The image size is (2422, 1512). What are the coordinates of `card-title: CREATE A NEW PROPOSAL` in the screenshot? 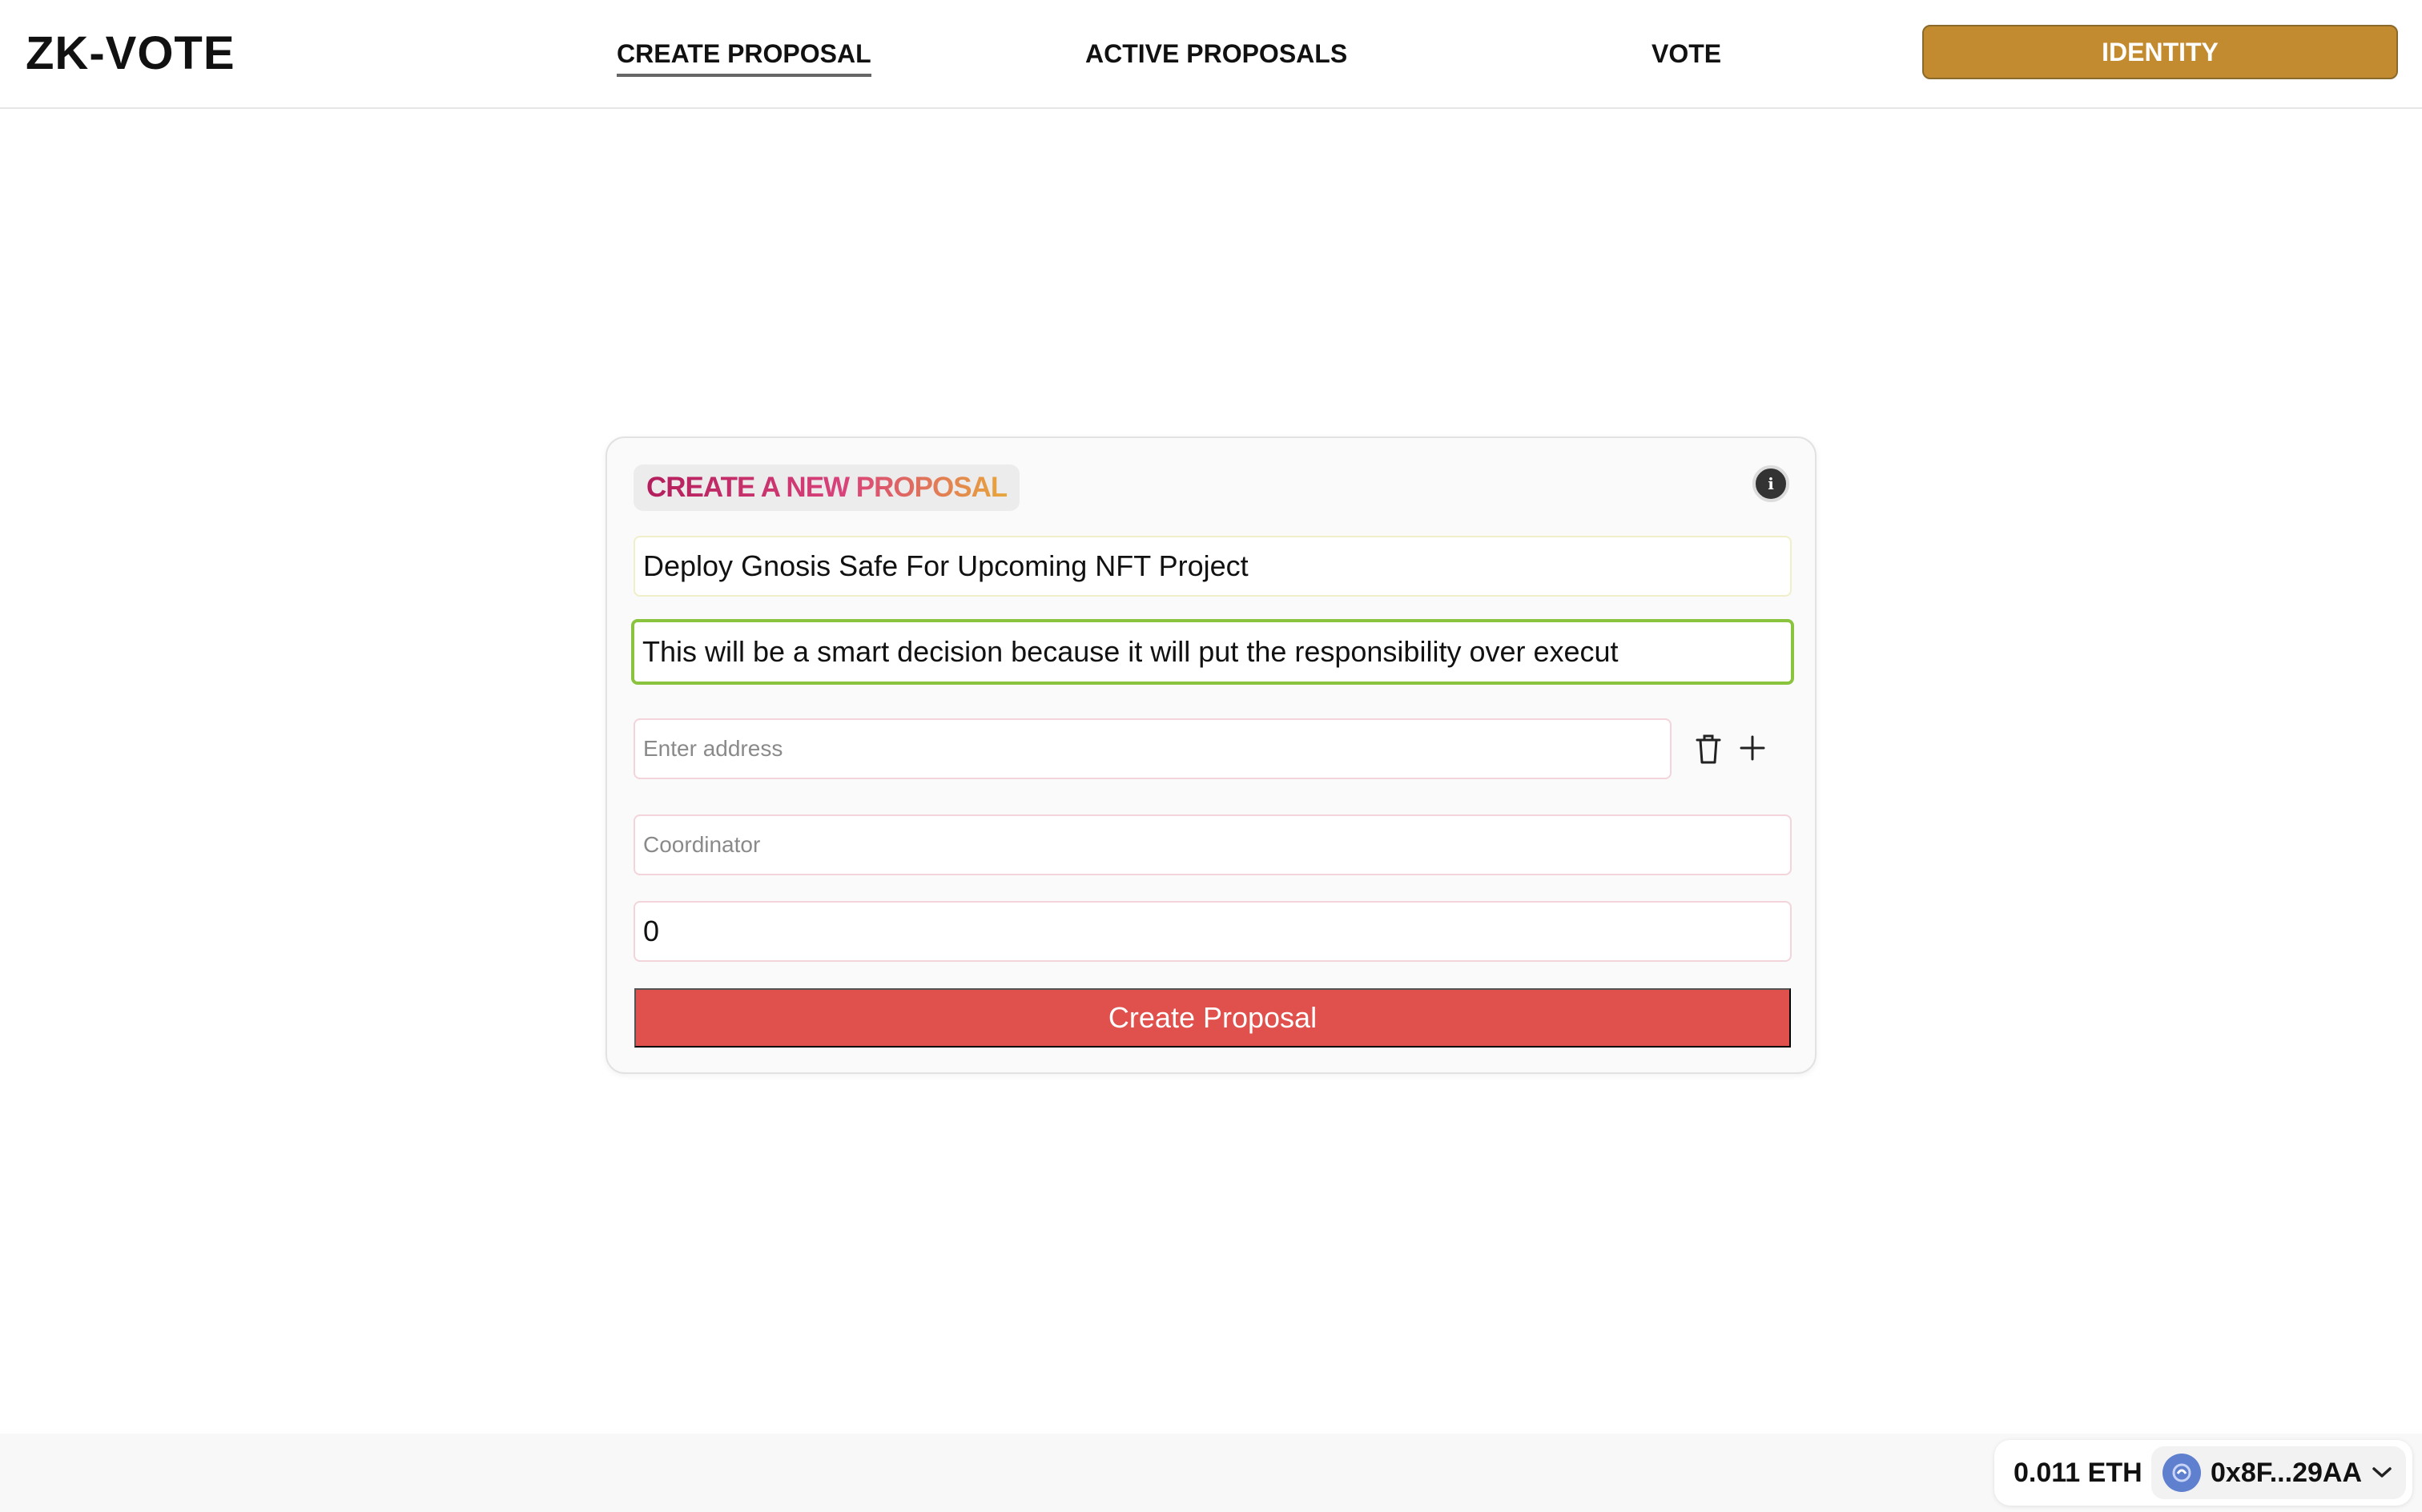 It's located at (827, 487).